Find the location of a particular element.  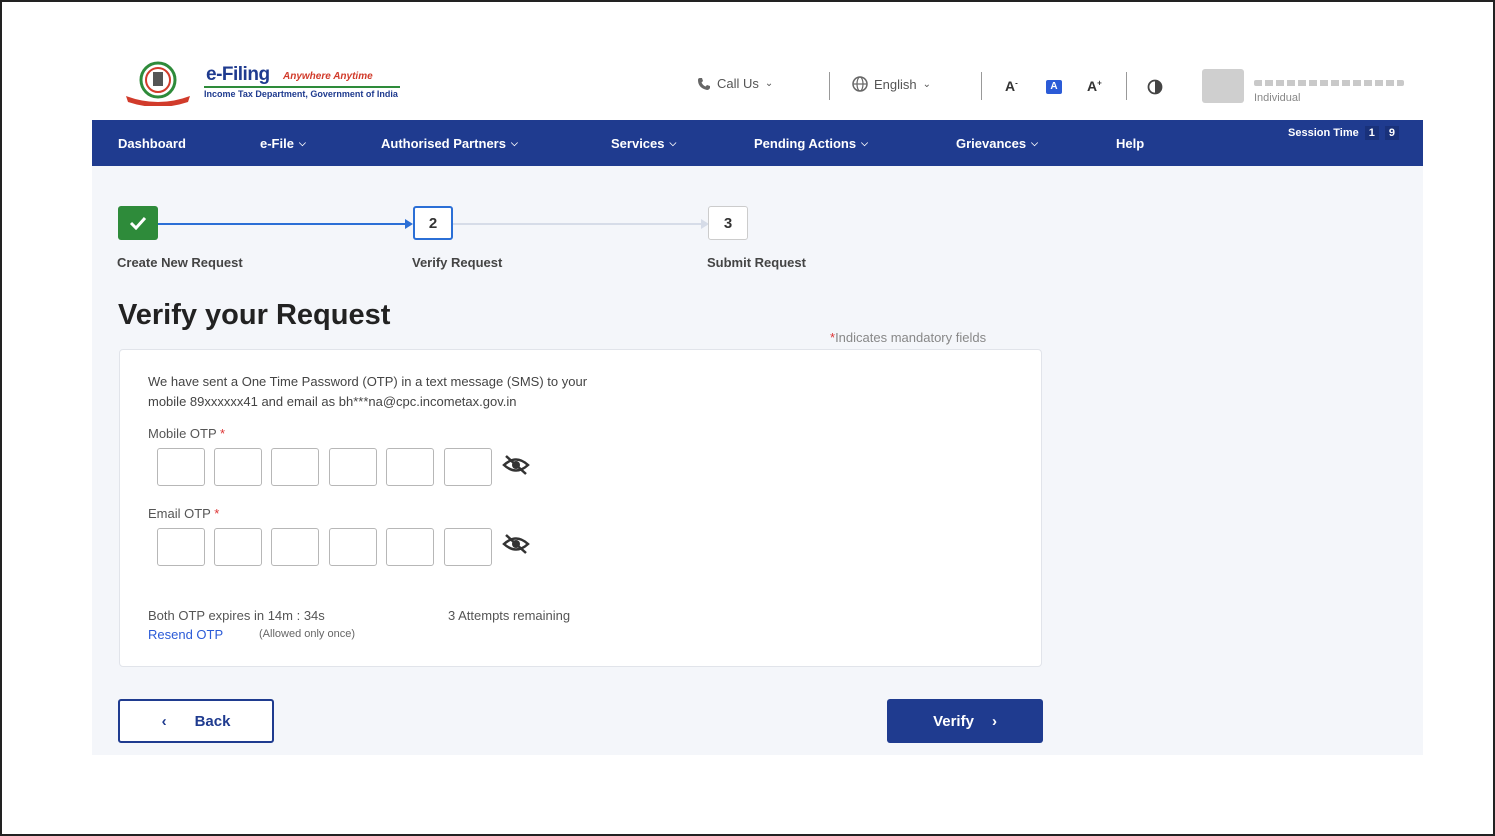

contrast-icon is located at coordinates (1155, 87).